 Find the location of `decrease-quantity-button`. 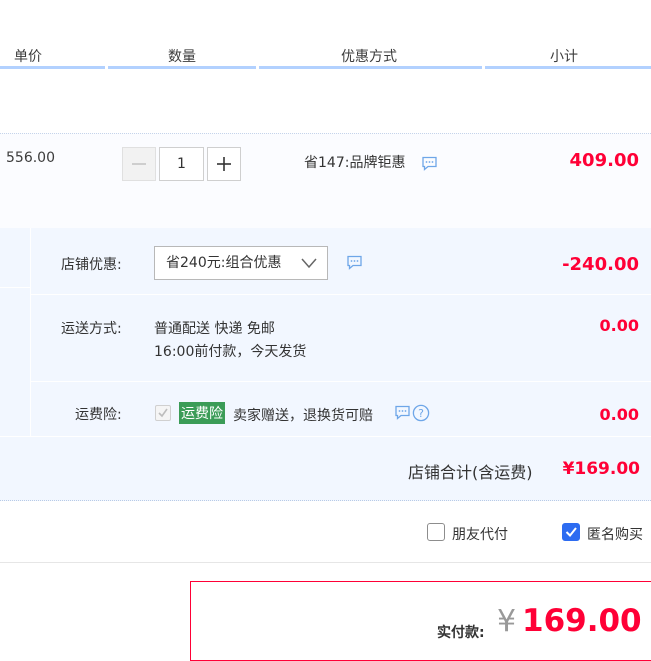

decrease-quantity-button is located at coordinates (139, 164).